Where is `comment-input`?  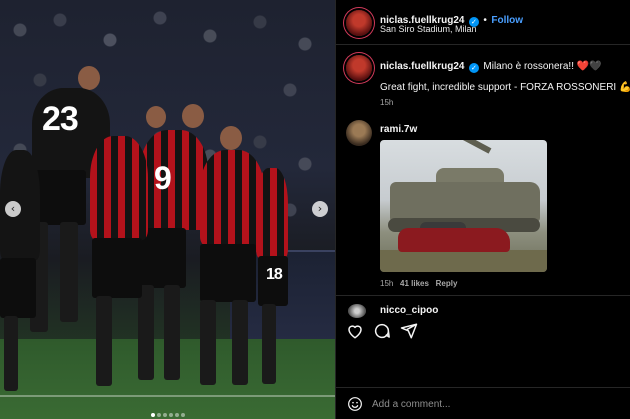
comment-input is located at coordinates (497, 404).